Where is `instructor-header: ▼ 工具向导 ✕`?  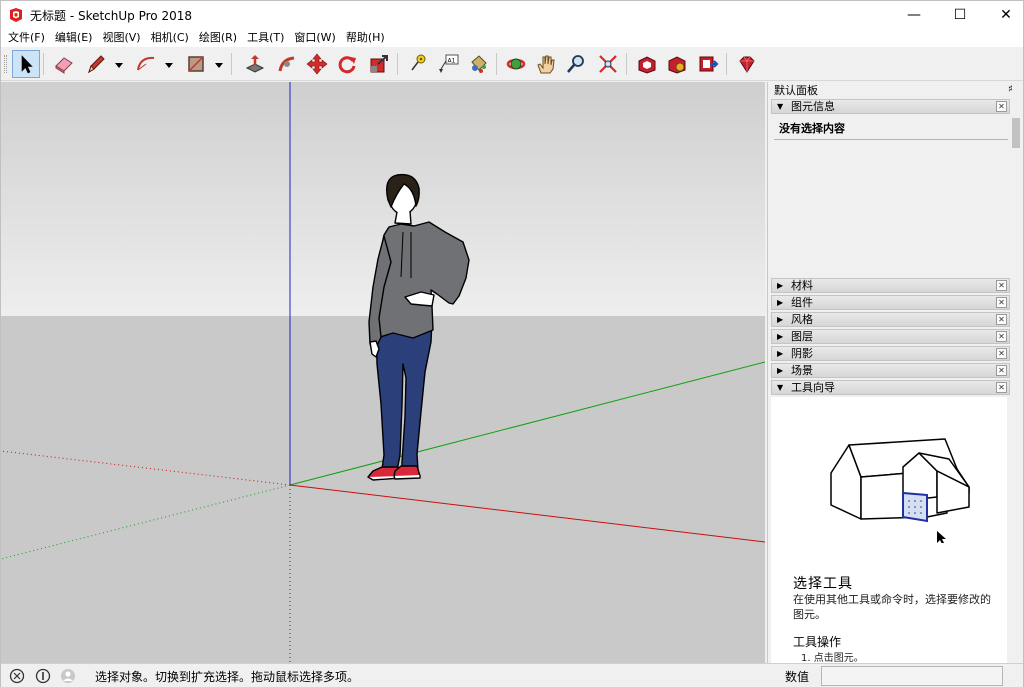
instructor-header: ▼ 工具向导 ✕ is located at coordinates (890, 387).